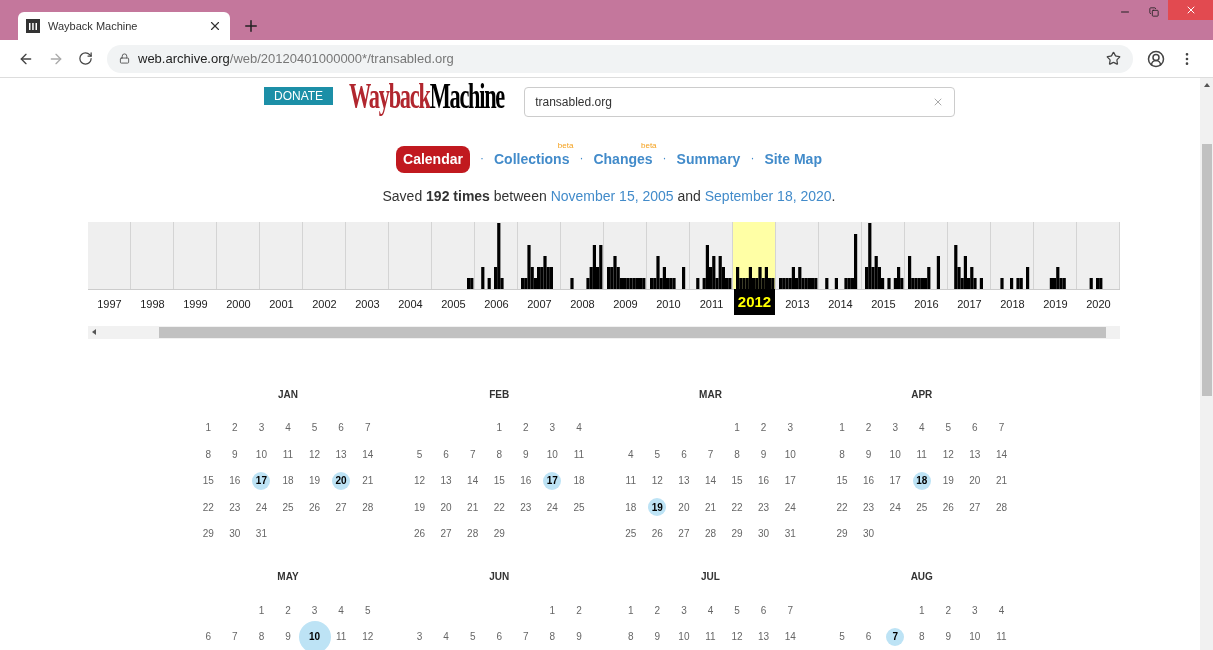  What do you see at coordinates (367, 303) in the screenshot?
I see `year-label: 2003` at bounding box center [367, 303].